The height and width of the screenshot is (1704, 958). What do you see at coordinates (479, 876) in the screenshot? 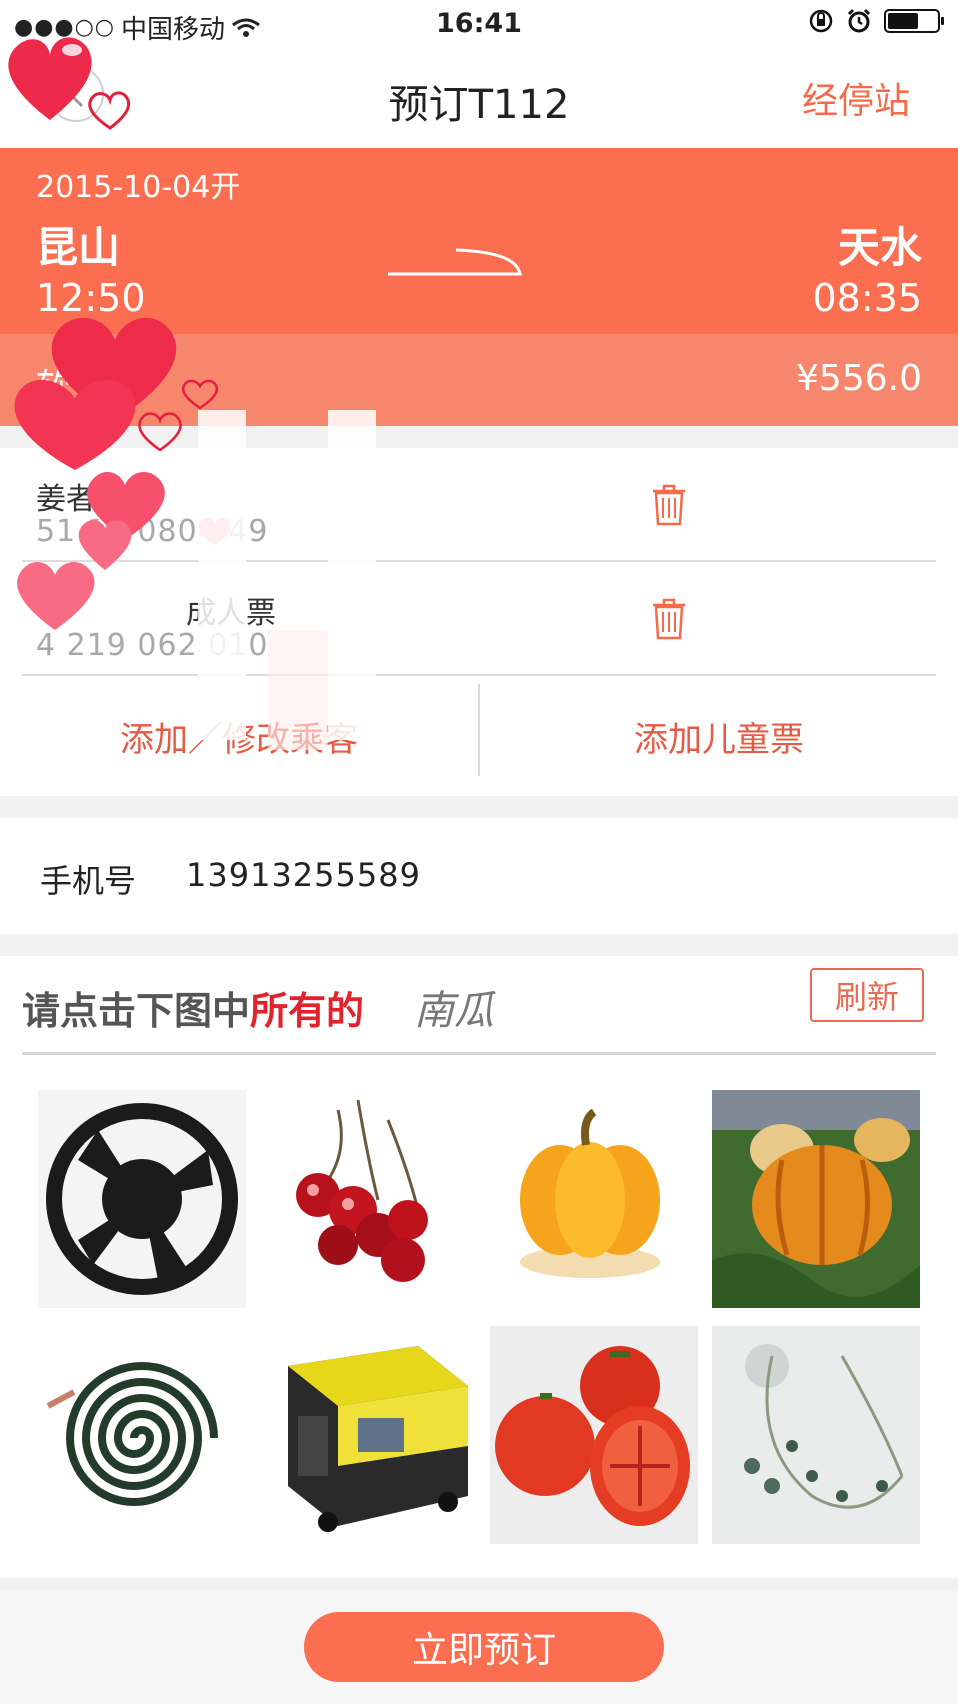
I see `phone-section: 手机号 13913255589` at bounding box center [479, 876].